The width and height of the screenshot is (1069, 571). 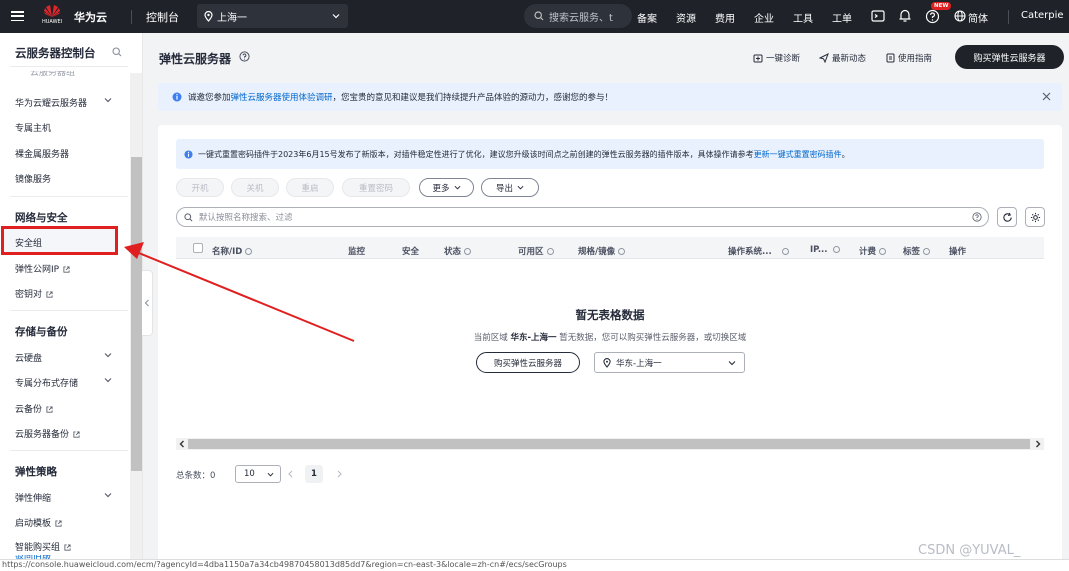 I want to click on user-menu: Caterpie, so click(x=1042, y=15).